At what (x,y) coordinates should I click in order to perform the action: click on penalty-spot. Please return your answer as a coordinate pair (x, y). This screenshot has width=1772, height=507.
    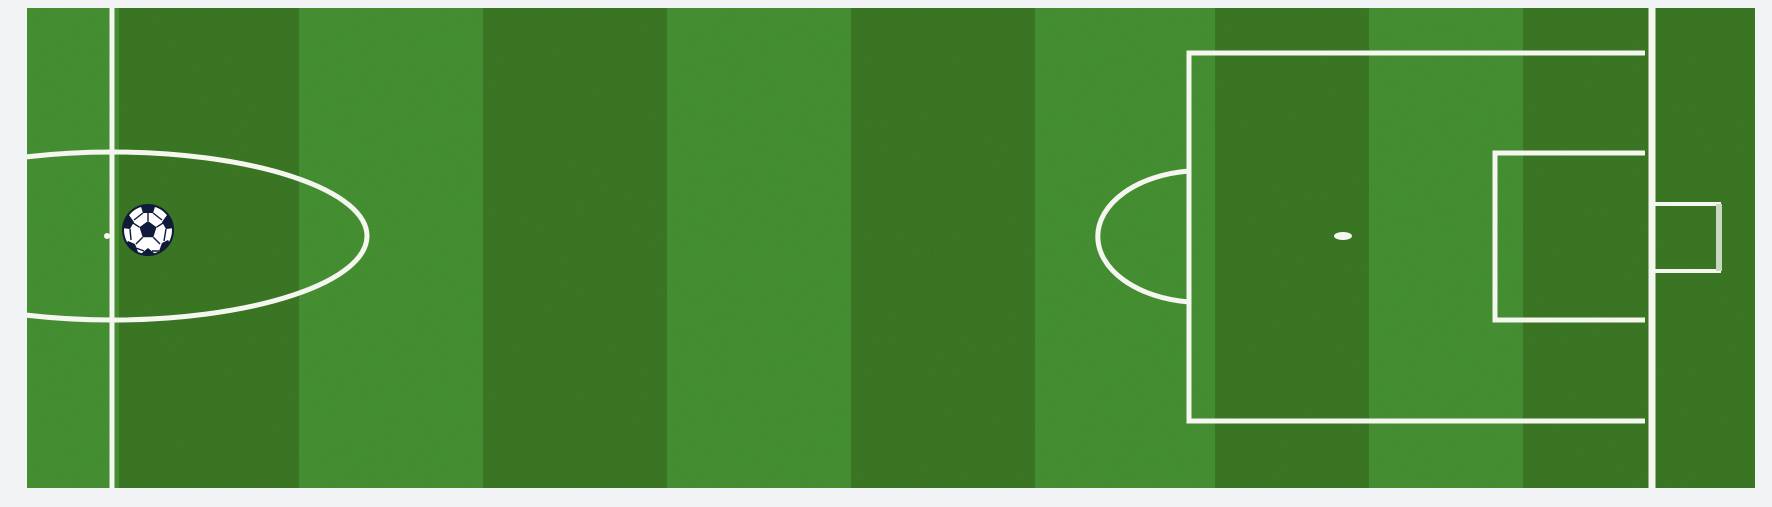
    Looking at the image, I should click on (1343, 236).